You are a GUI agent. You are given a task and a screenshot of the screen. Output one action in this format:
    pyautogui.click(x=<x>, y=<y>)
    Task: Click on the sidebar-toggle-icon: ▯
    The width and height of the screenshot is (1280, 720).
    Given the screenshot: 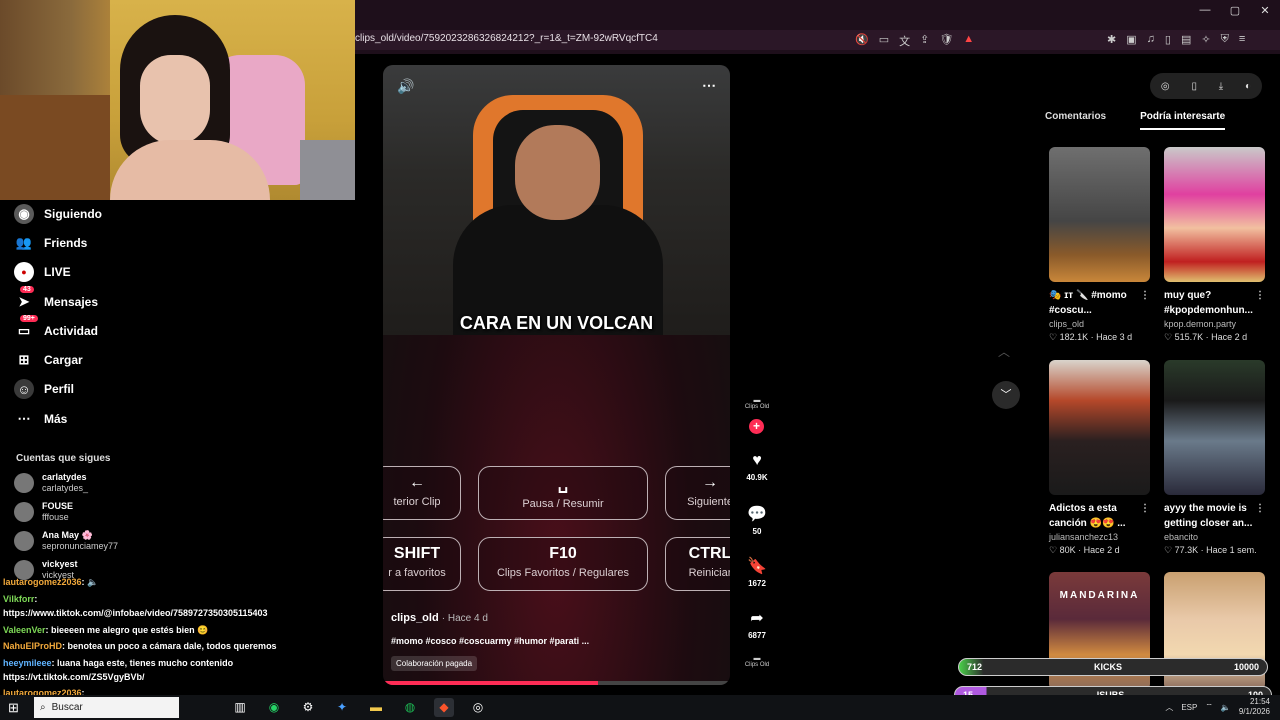 What is the action you would take?
    pyautogui.click(x=1168, y=39)
    